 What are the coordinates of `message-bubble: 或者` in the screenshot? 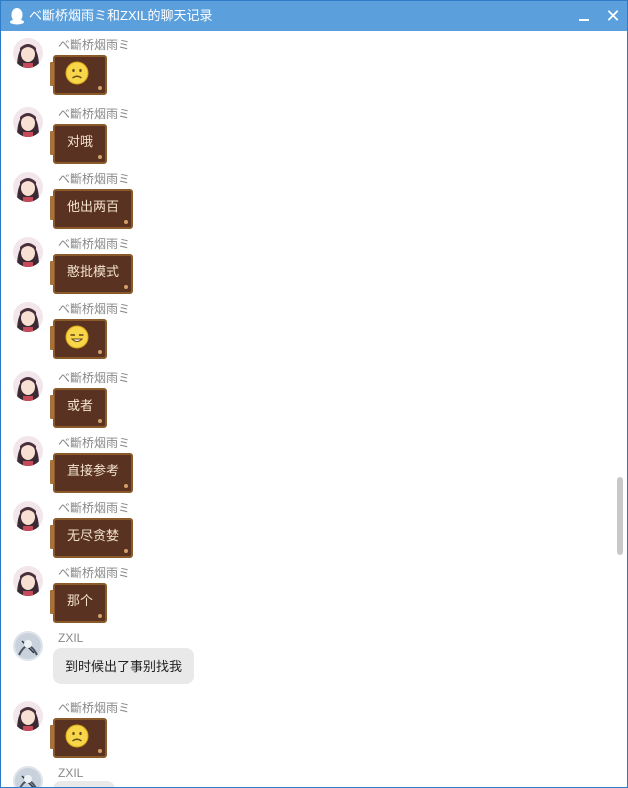 It's located at (78, 408).